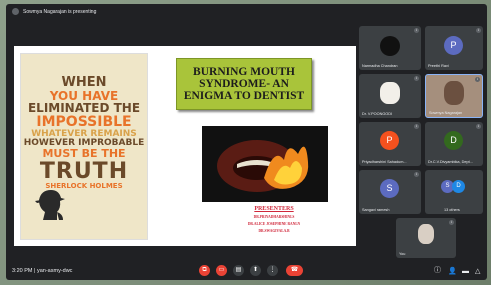 The image size is (491, 285). Describe the element at coordinates (446, 113) in the screenshot. I see `participant-name: Sowmya Nagarajan` at that location.